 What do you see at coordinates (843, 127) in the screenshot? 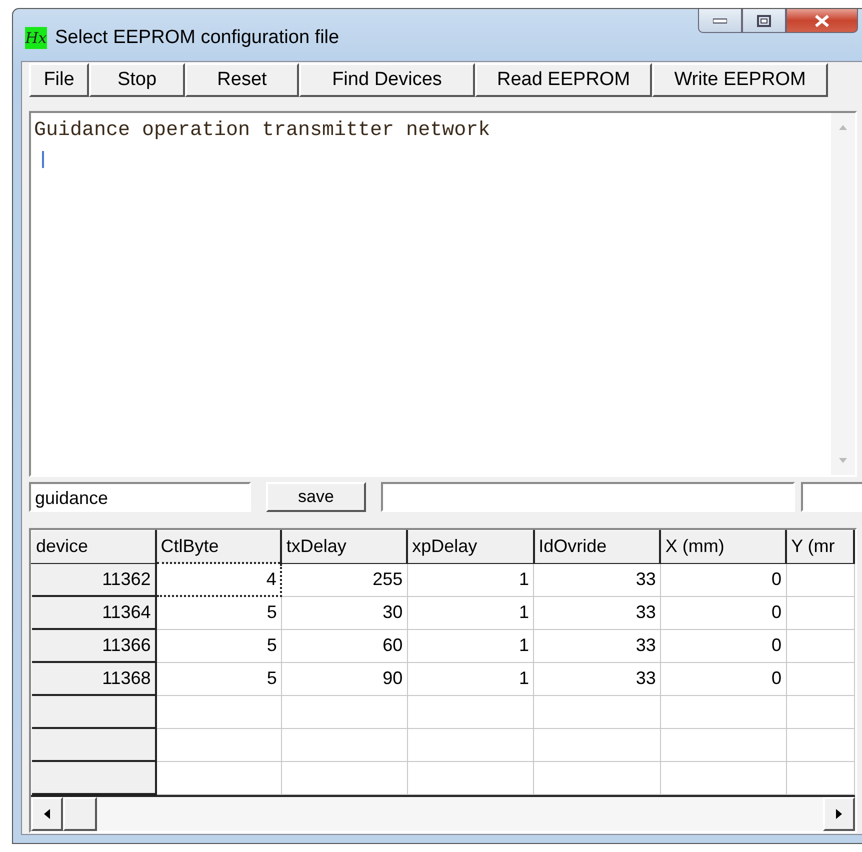
I see `scroll-up-icon` at bounding box center [843, 127].